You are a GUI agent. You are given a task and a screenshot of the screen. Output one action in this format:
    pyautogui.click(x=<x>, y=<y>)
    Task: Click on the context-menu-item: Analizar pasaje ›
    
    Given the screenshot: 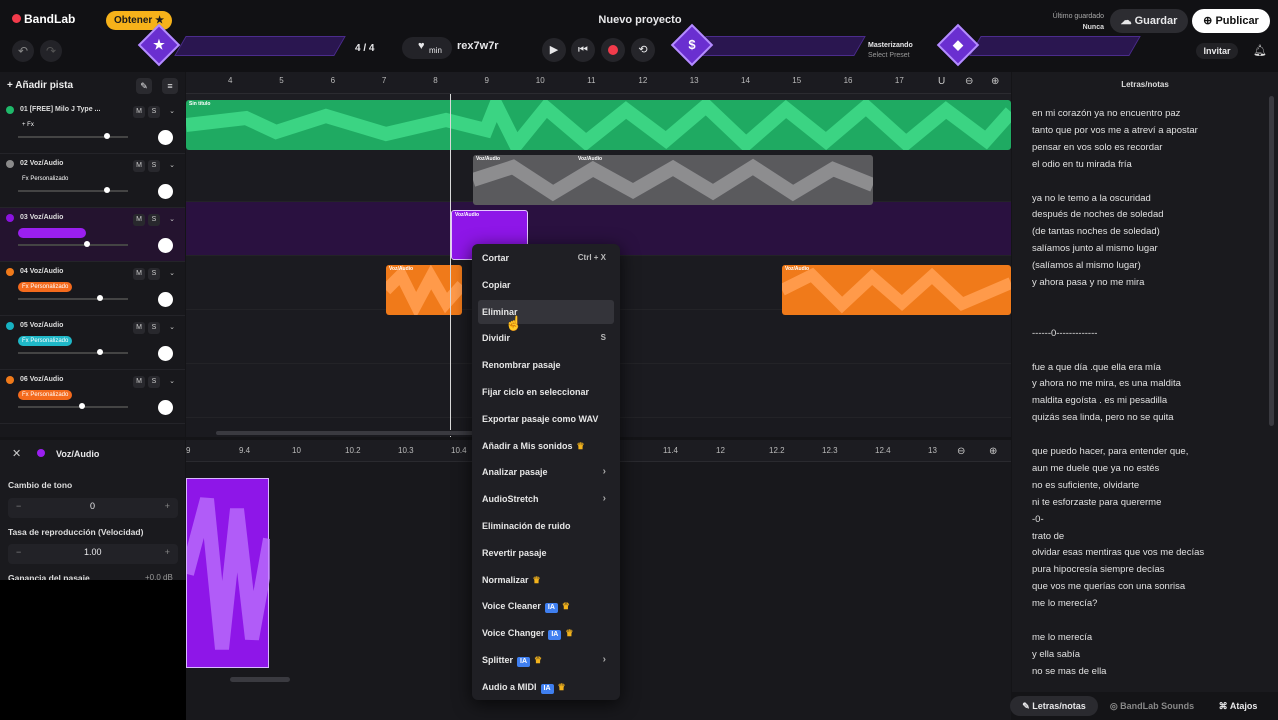 What is the action you would take?
    pyautogui.click(x=546, y=472)
    